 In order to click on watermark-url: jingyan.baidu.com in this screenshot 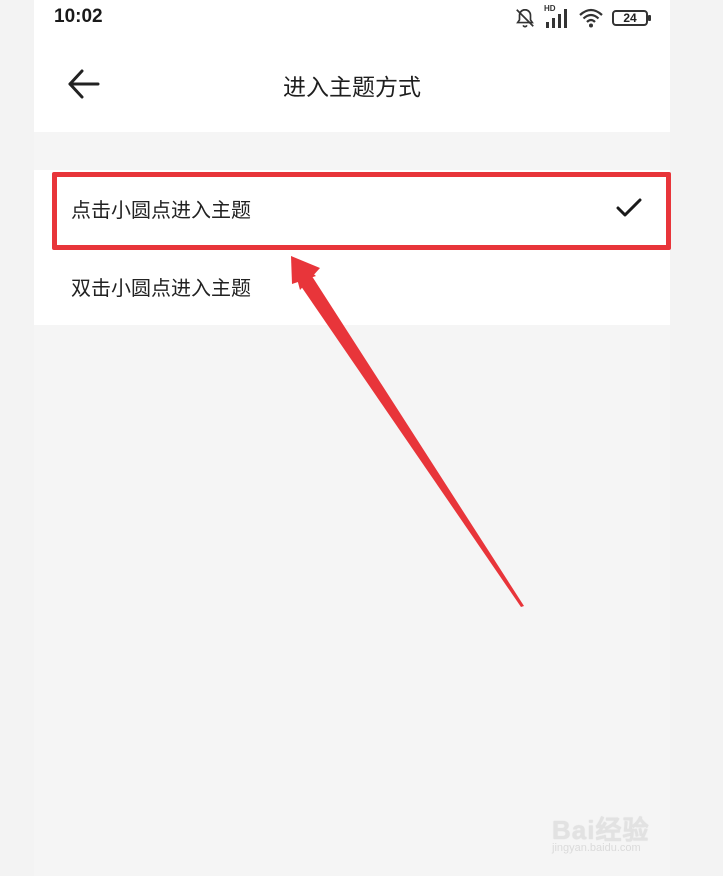, I will do `click(596, 848)`.